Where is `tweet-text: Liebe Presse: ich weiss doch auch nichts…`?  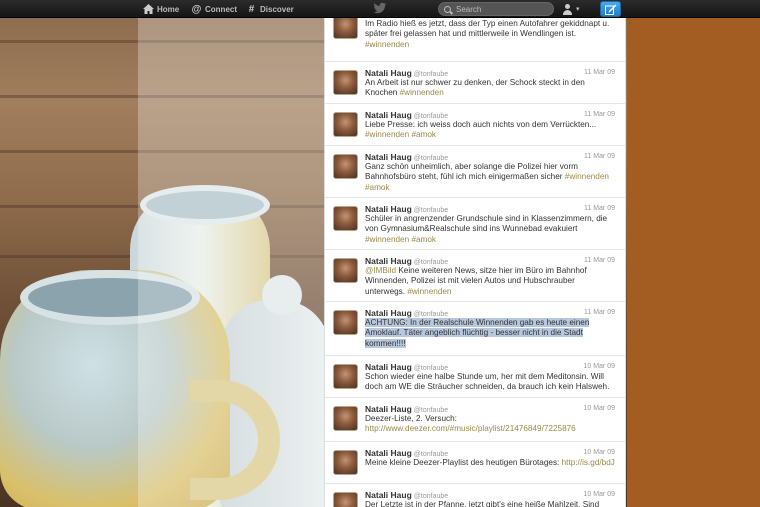 tweet-text: Liebe Presse: ich weiss doch auch nichts… is located at coordinates (490, 130).